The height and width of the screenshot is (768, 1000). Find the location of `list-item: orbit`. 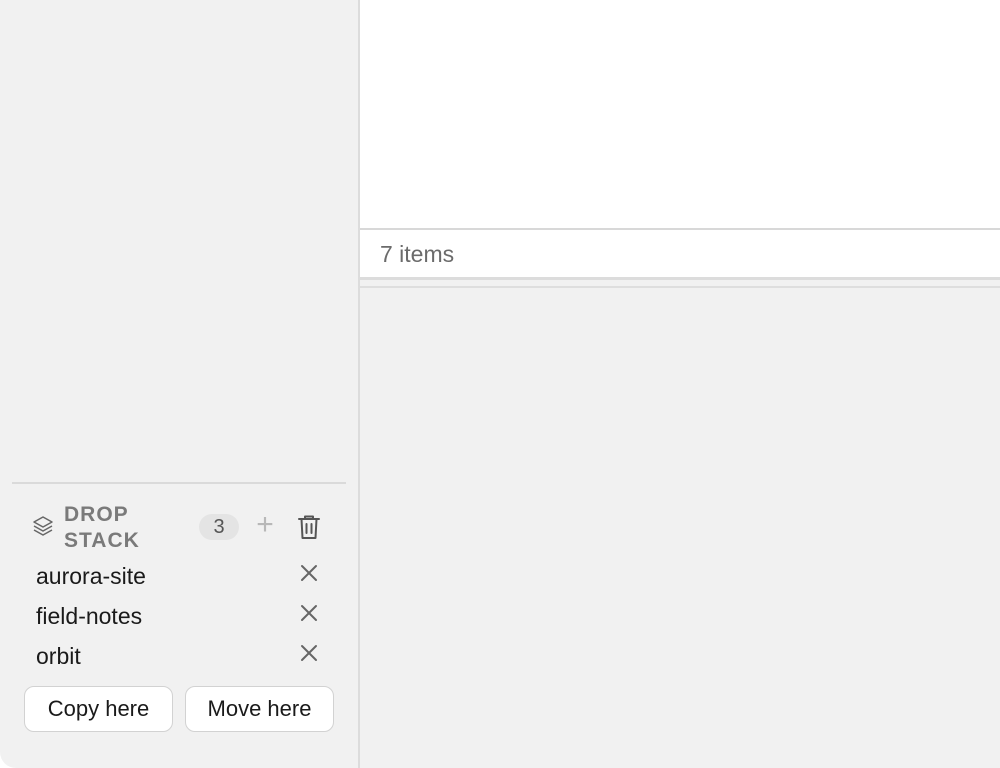

list-item: orbit is located at coordinates (179, 656).